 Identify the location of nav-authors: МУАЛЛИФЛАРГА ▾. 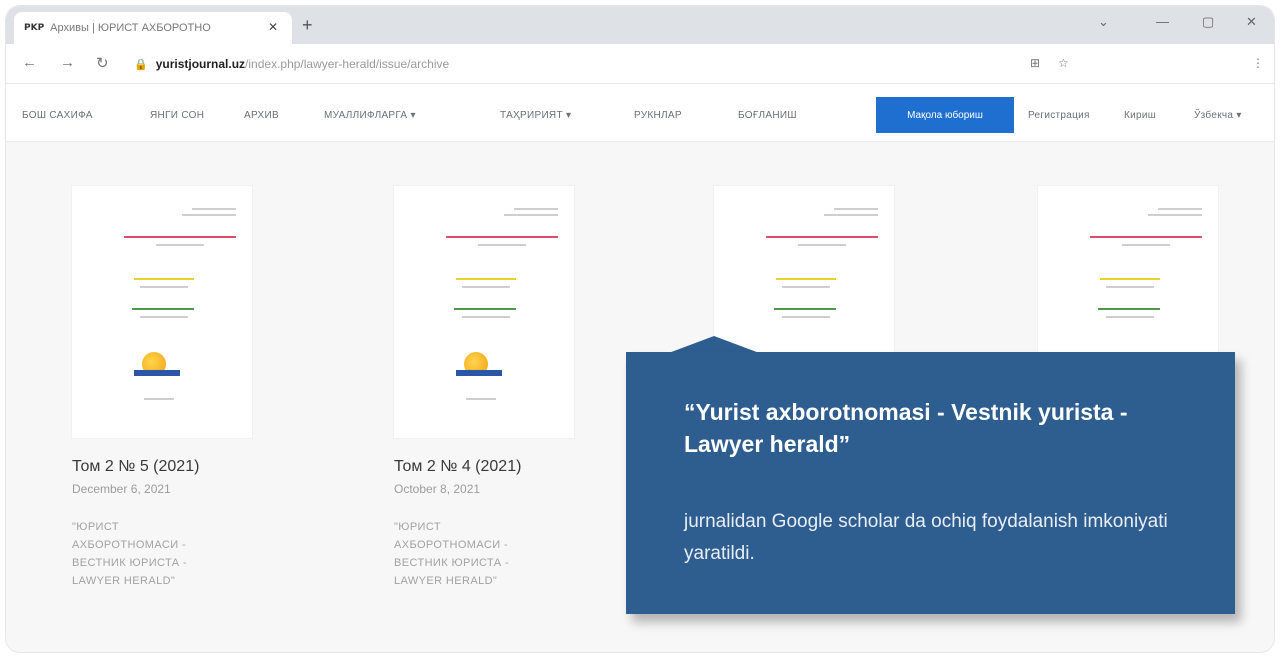
(370, 115).